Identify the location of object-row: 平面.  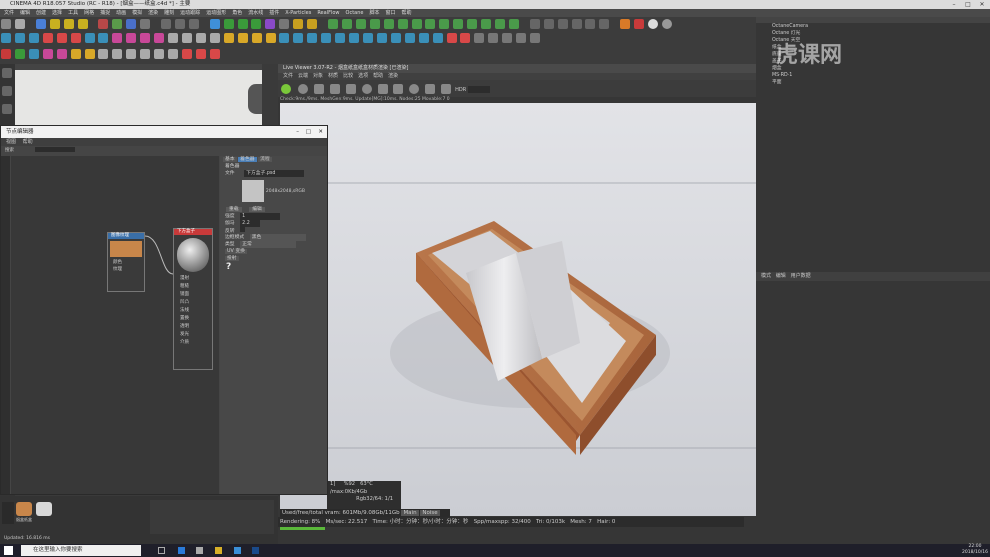
(873, 82).